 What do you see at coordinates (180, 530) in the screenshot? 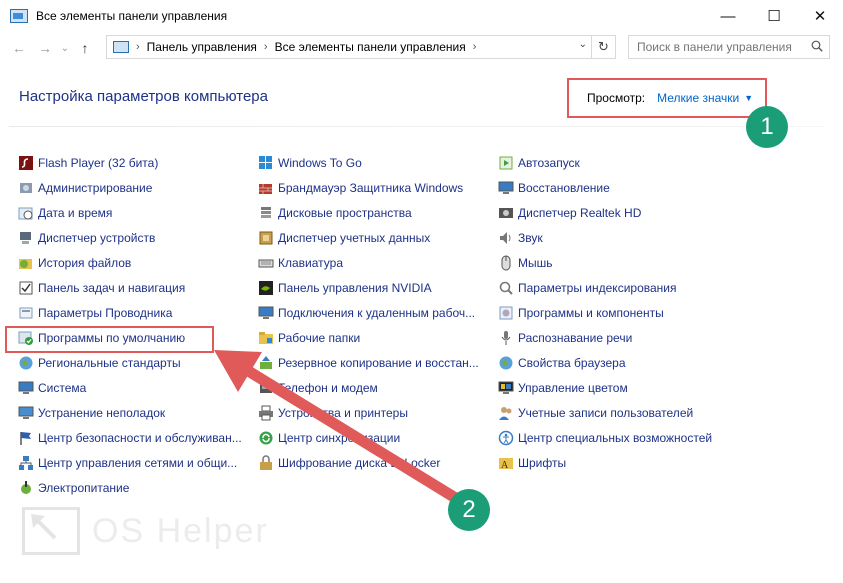
I see `watermark-text: OS Helper` at bounding box center [180, 530].